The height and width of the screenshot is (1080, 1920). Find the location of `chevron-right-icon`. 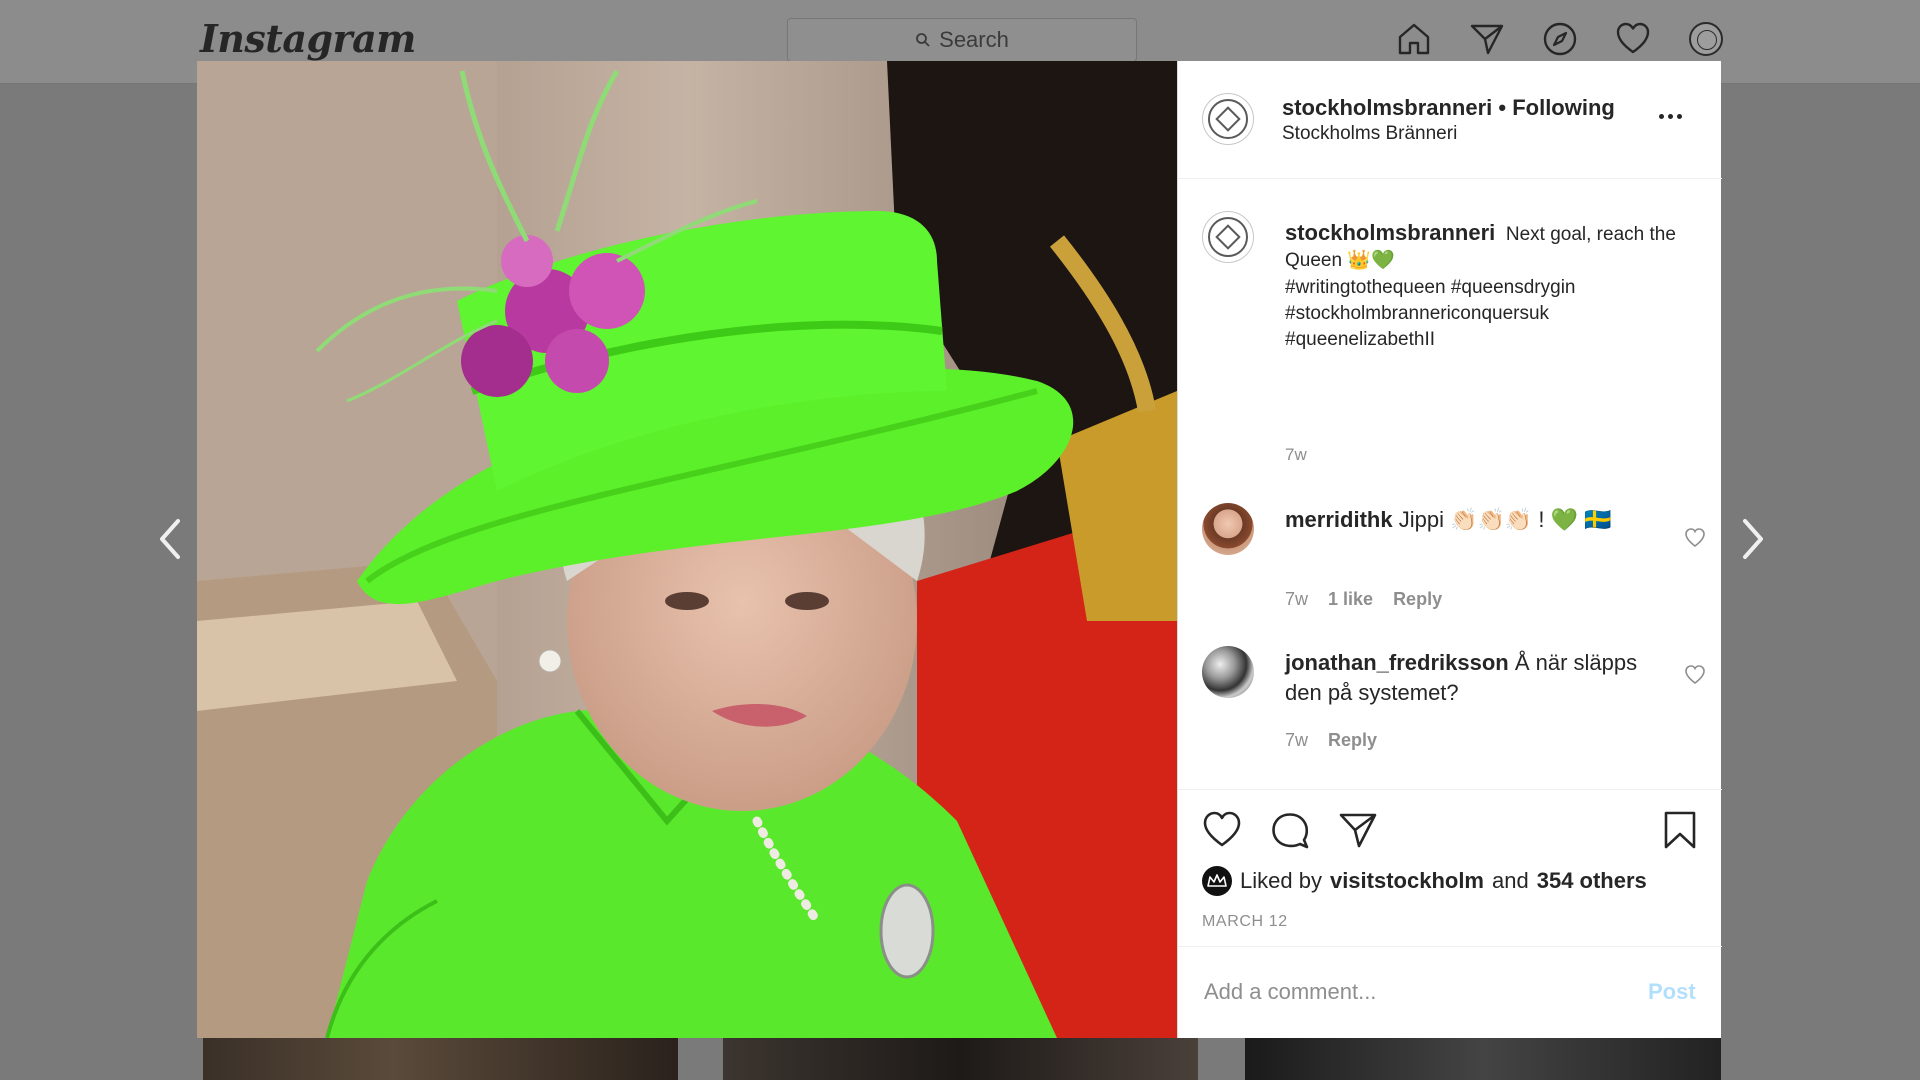

chevron-right-icon is located at coordinates (1753, 539).